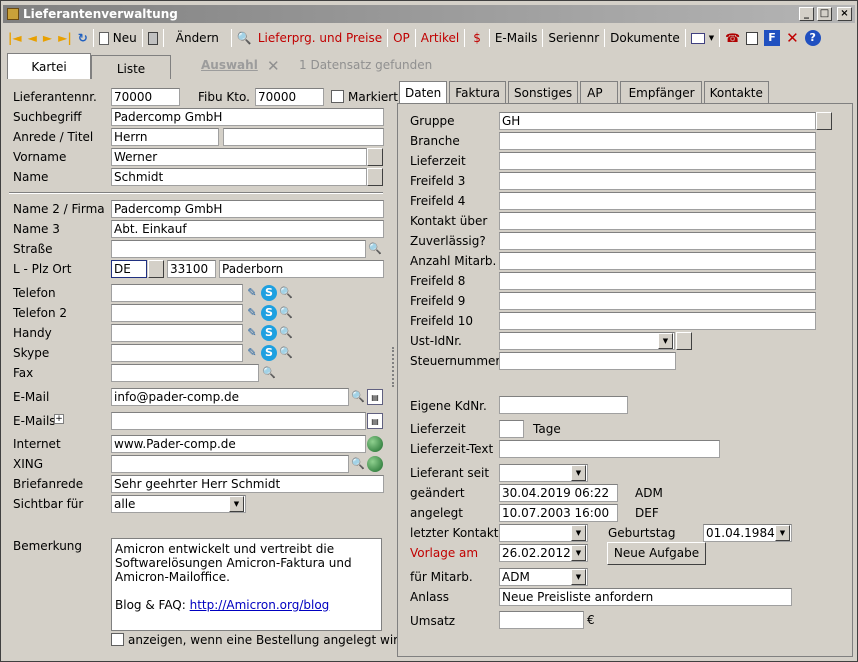 This screenshot has width=858, height=662. Describe the element at coordinates (578, 533) in the screenshot. I see `letzter-dropdown-icon: ▼` at that location.